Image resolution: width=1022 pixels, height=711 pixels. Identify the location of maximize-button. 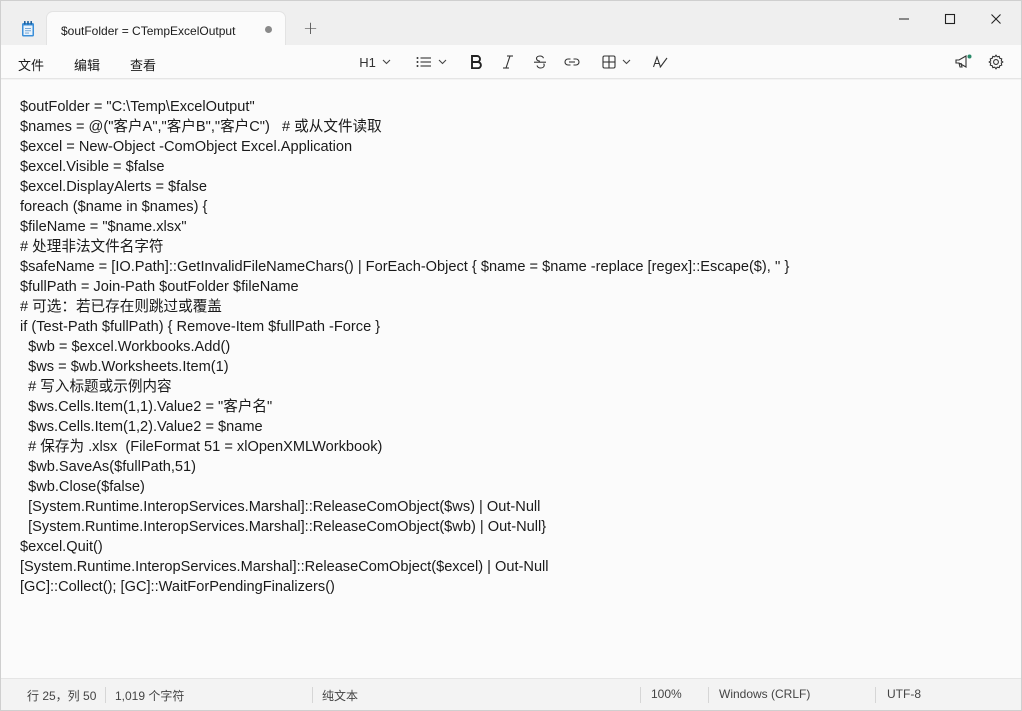
(950, 19).